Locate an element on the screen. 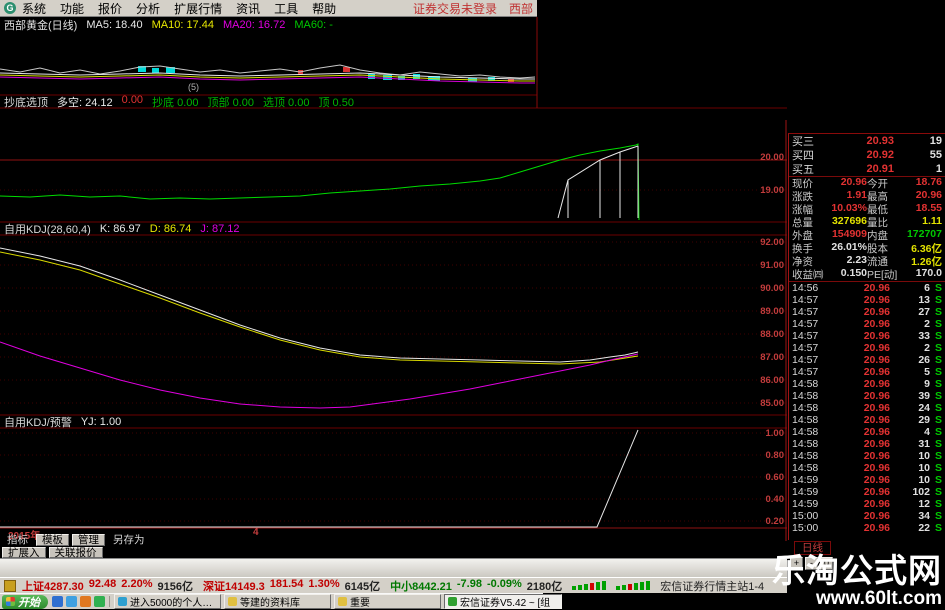  indicator-value: D: 86.74 is located at coordinates (170, 228).